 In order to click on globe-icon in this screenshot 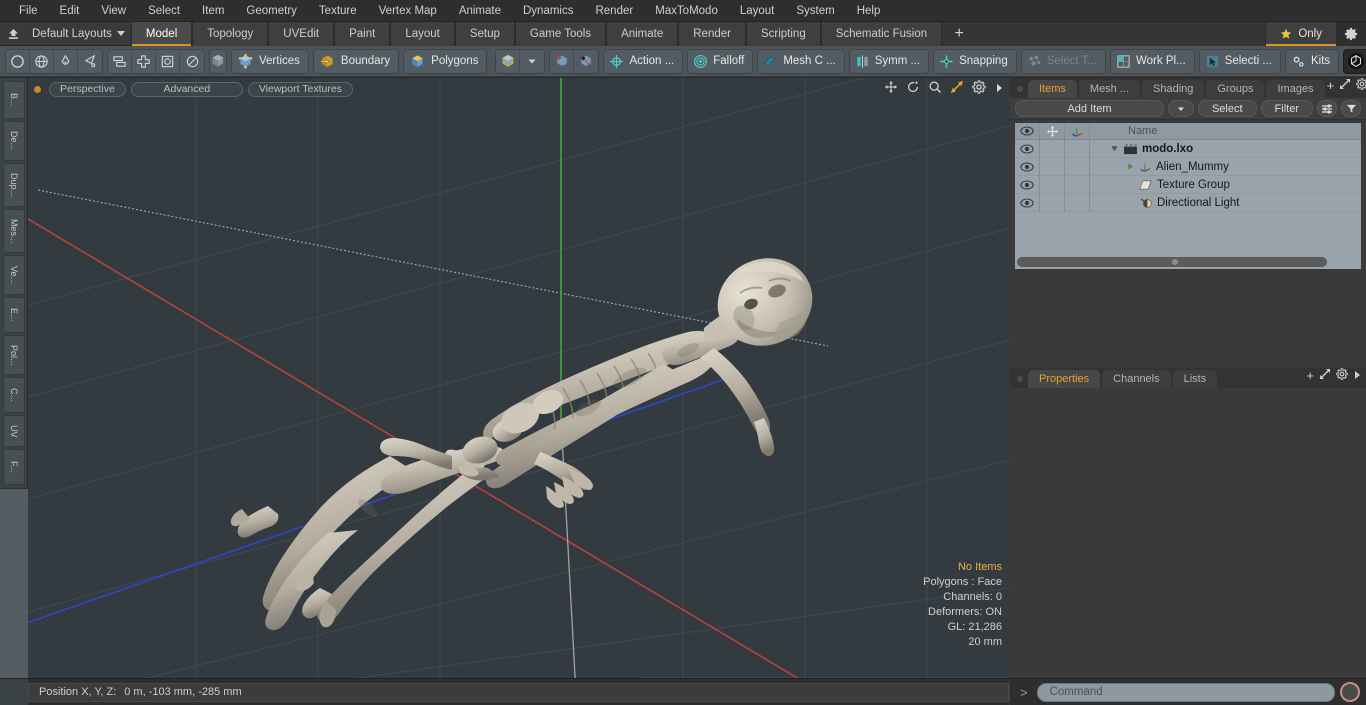, I will do `click(42, 61)`.